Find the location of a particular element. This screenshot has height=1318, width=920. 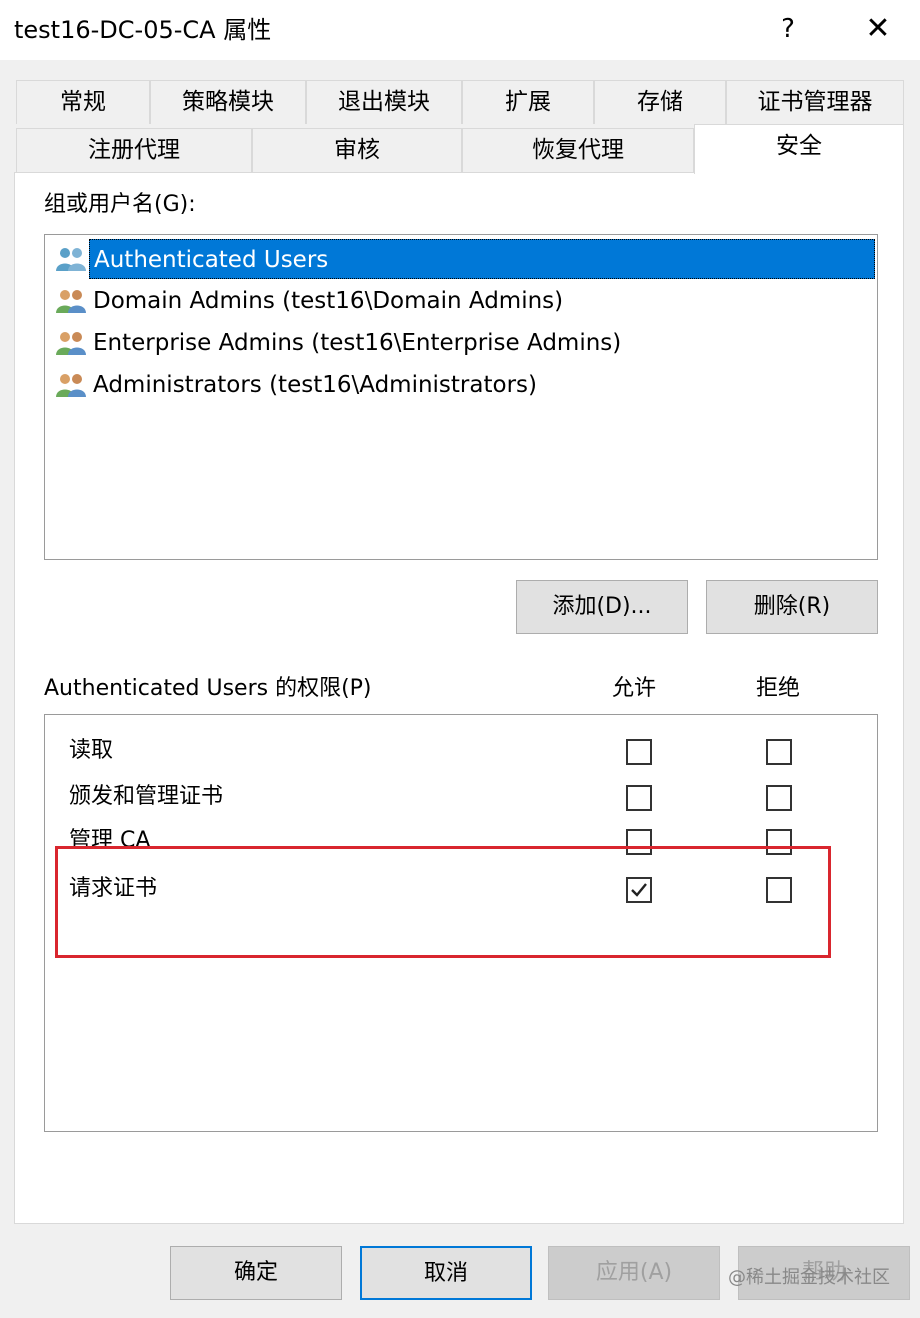

list-item: Administrators (test16\Administrators) is located at coordinates (464, 385).